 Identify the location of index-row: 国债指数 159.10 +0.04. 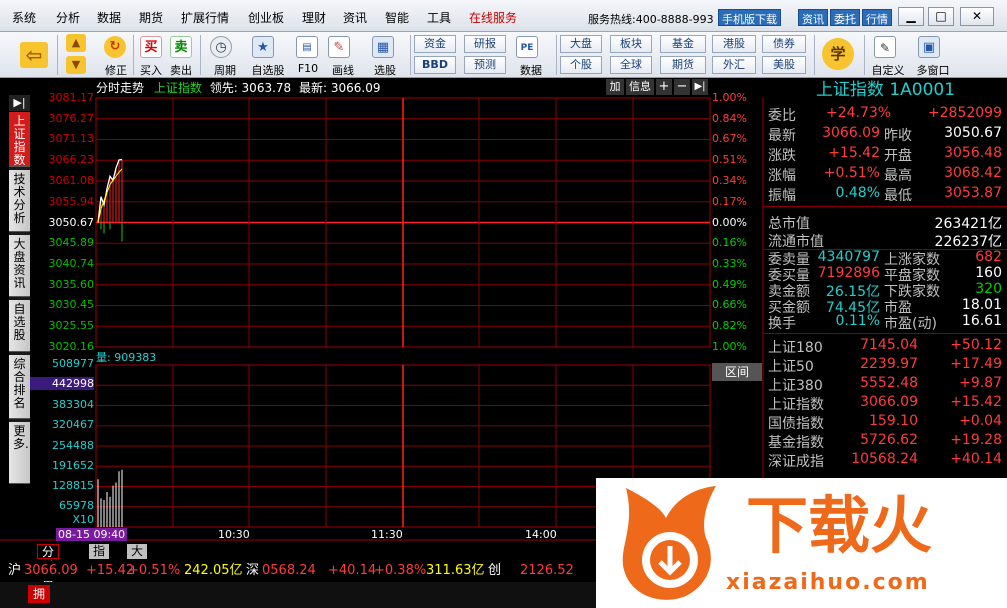
(885, 422).